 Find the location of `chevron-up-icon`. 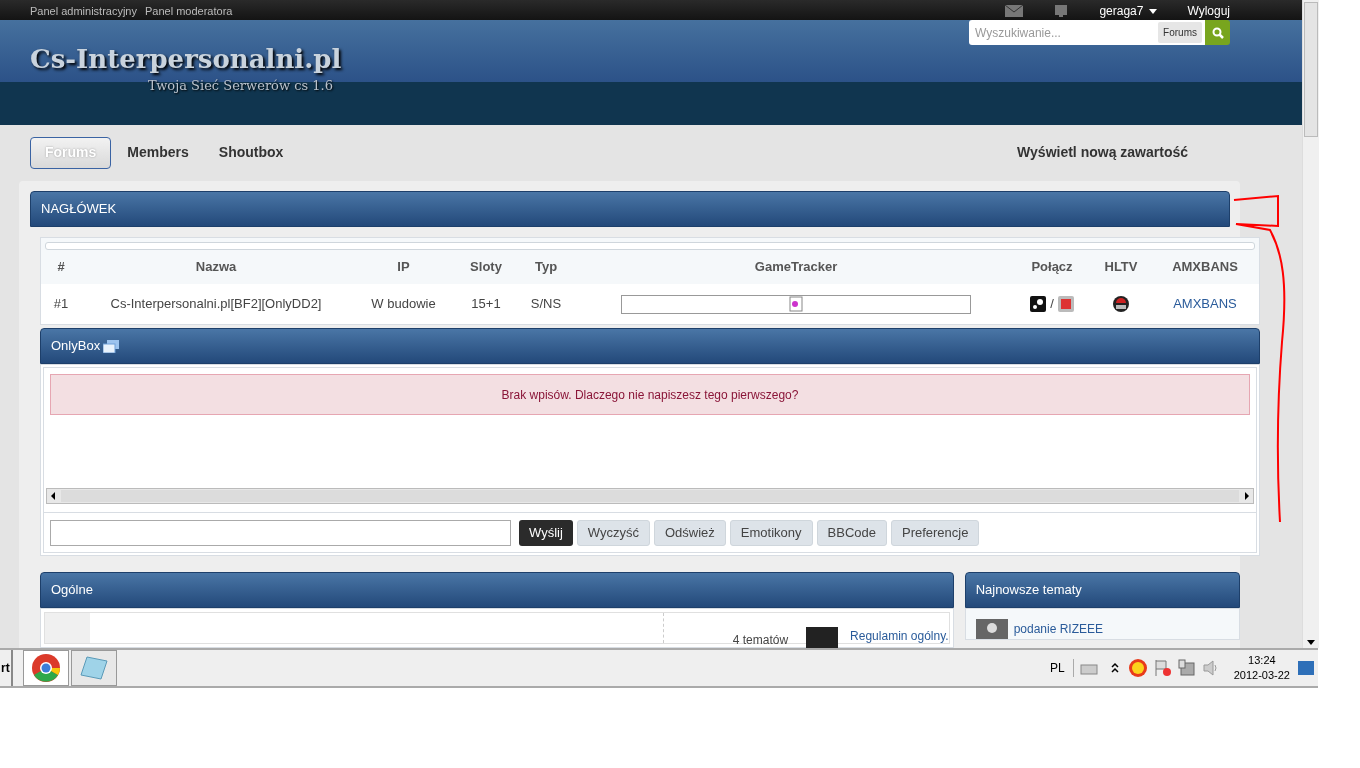

chevron-up-icon is located at coordinates (1114, 668).